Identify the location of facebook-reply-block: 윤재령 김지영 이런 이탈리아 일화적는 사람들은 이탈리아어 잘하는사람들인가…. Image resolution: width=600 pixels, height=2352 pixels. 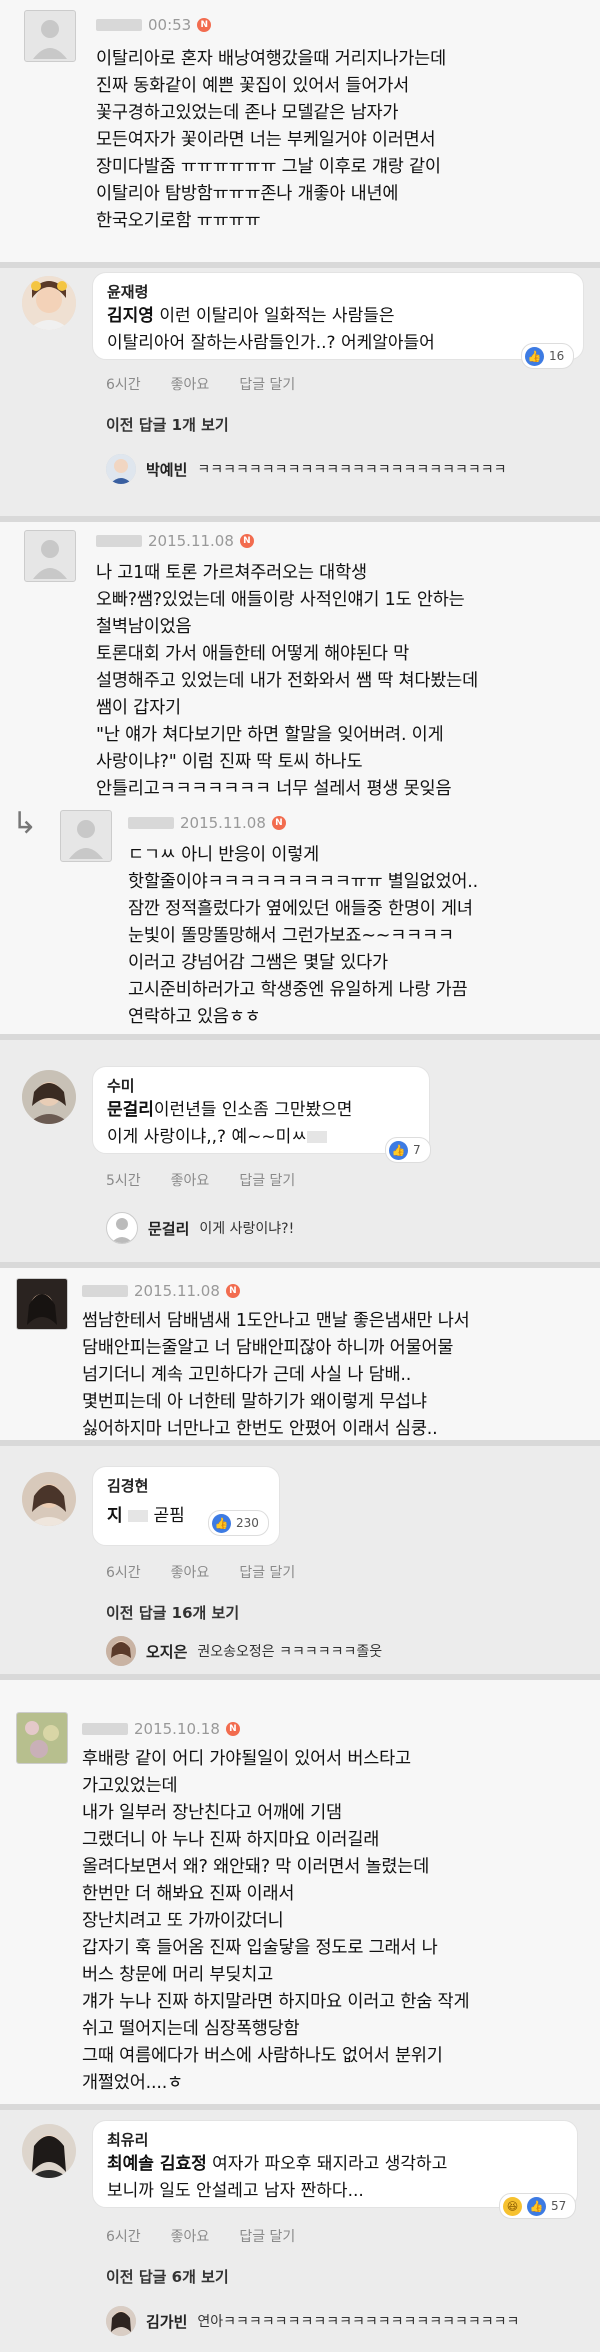
(300, 392).